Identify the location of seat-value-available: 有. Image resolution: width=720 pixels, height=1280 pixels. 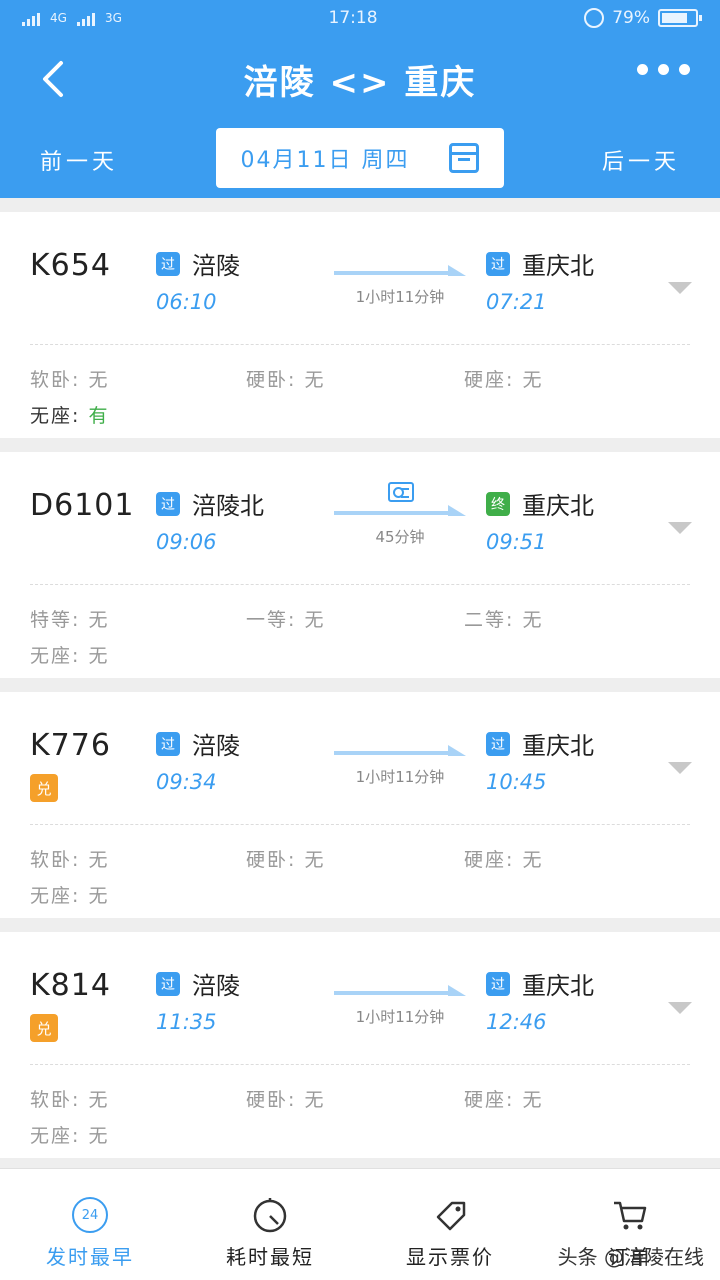
(99, 416).